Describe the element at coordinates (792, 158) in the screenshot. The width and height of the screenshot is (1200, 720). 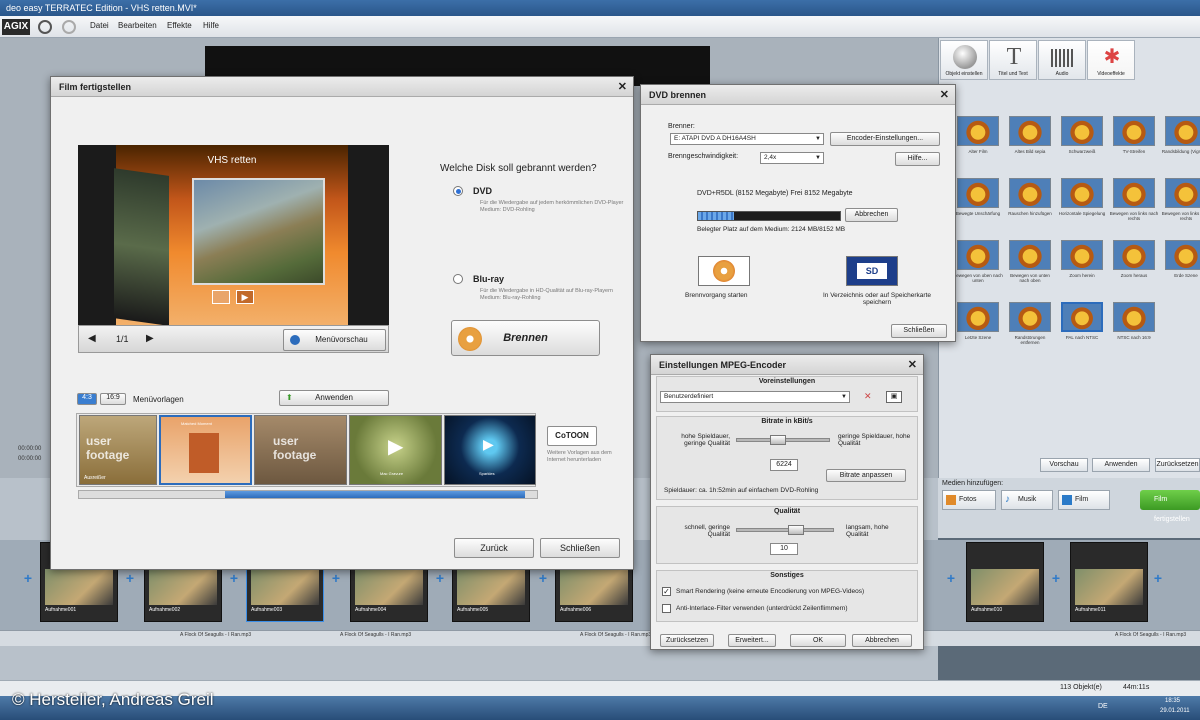
I see `speed-select: 2,4x` at that location.